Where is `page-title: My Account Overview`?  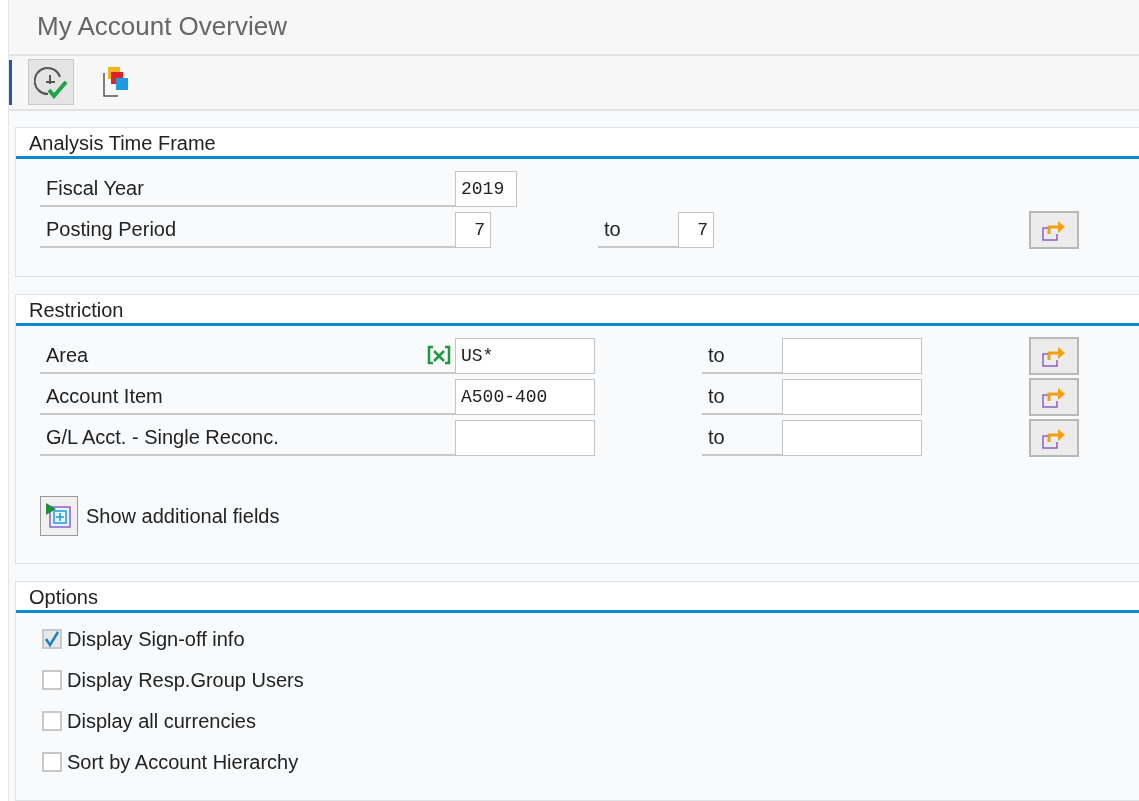 page-title: My Account Overview is located at coordinates (162, 27).